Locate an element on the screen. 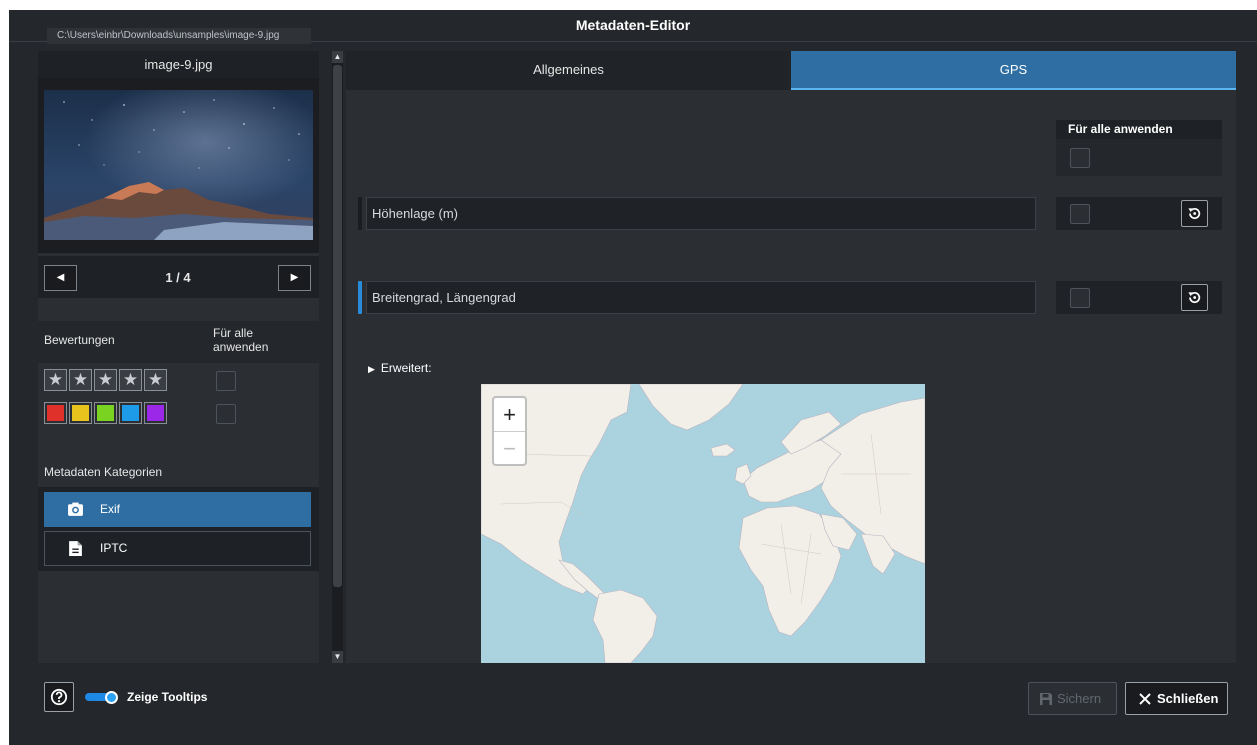 The height and width of the screenshot is (745, 1257). color-label-yellow is located at coordinates (80, 413).